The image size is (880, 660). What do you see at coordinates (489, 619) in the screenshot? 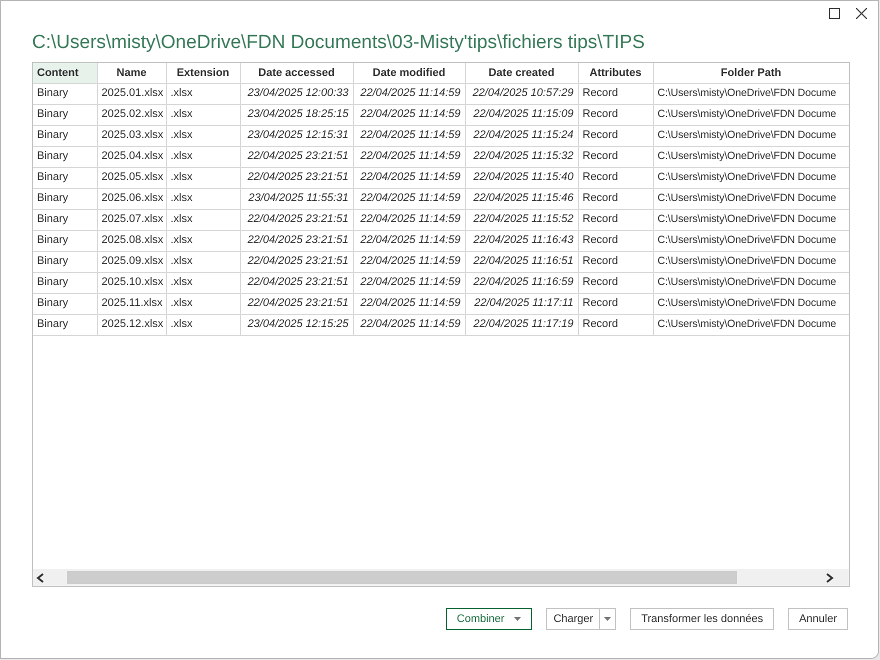
I see `combine-button: Combiner` at bounding box center [489, 619].